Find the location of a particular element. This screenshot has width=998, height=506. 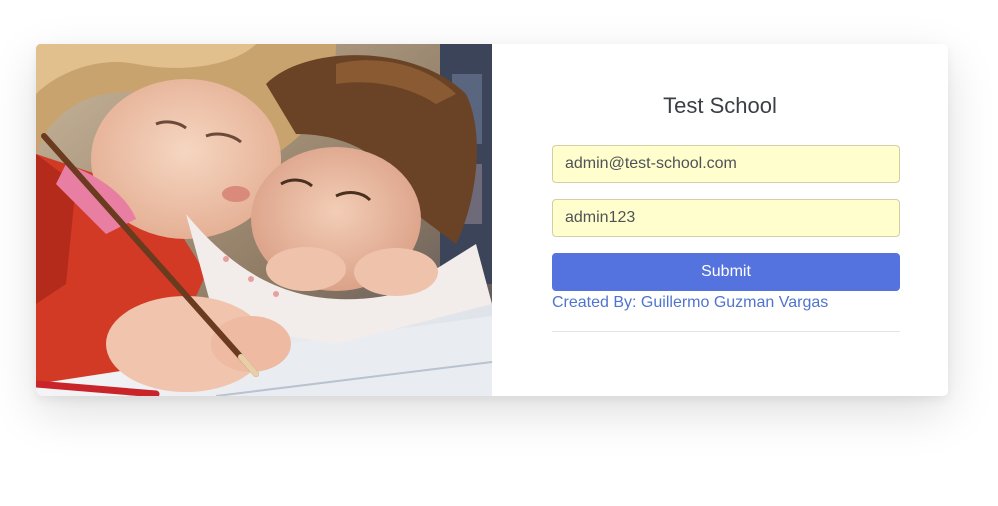

school-title: Test School is located at coordinates (720, 105).